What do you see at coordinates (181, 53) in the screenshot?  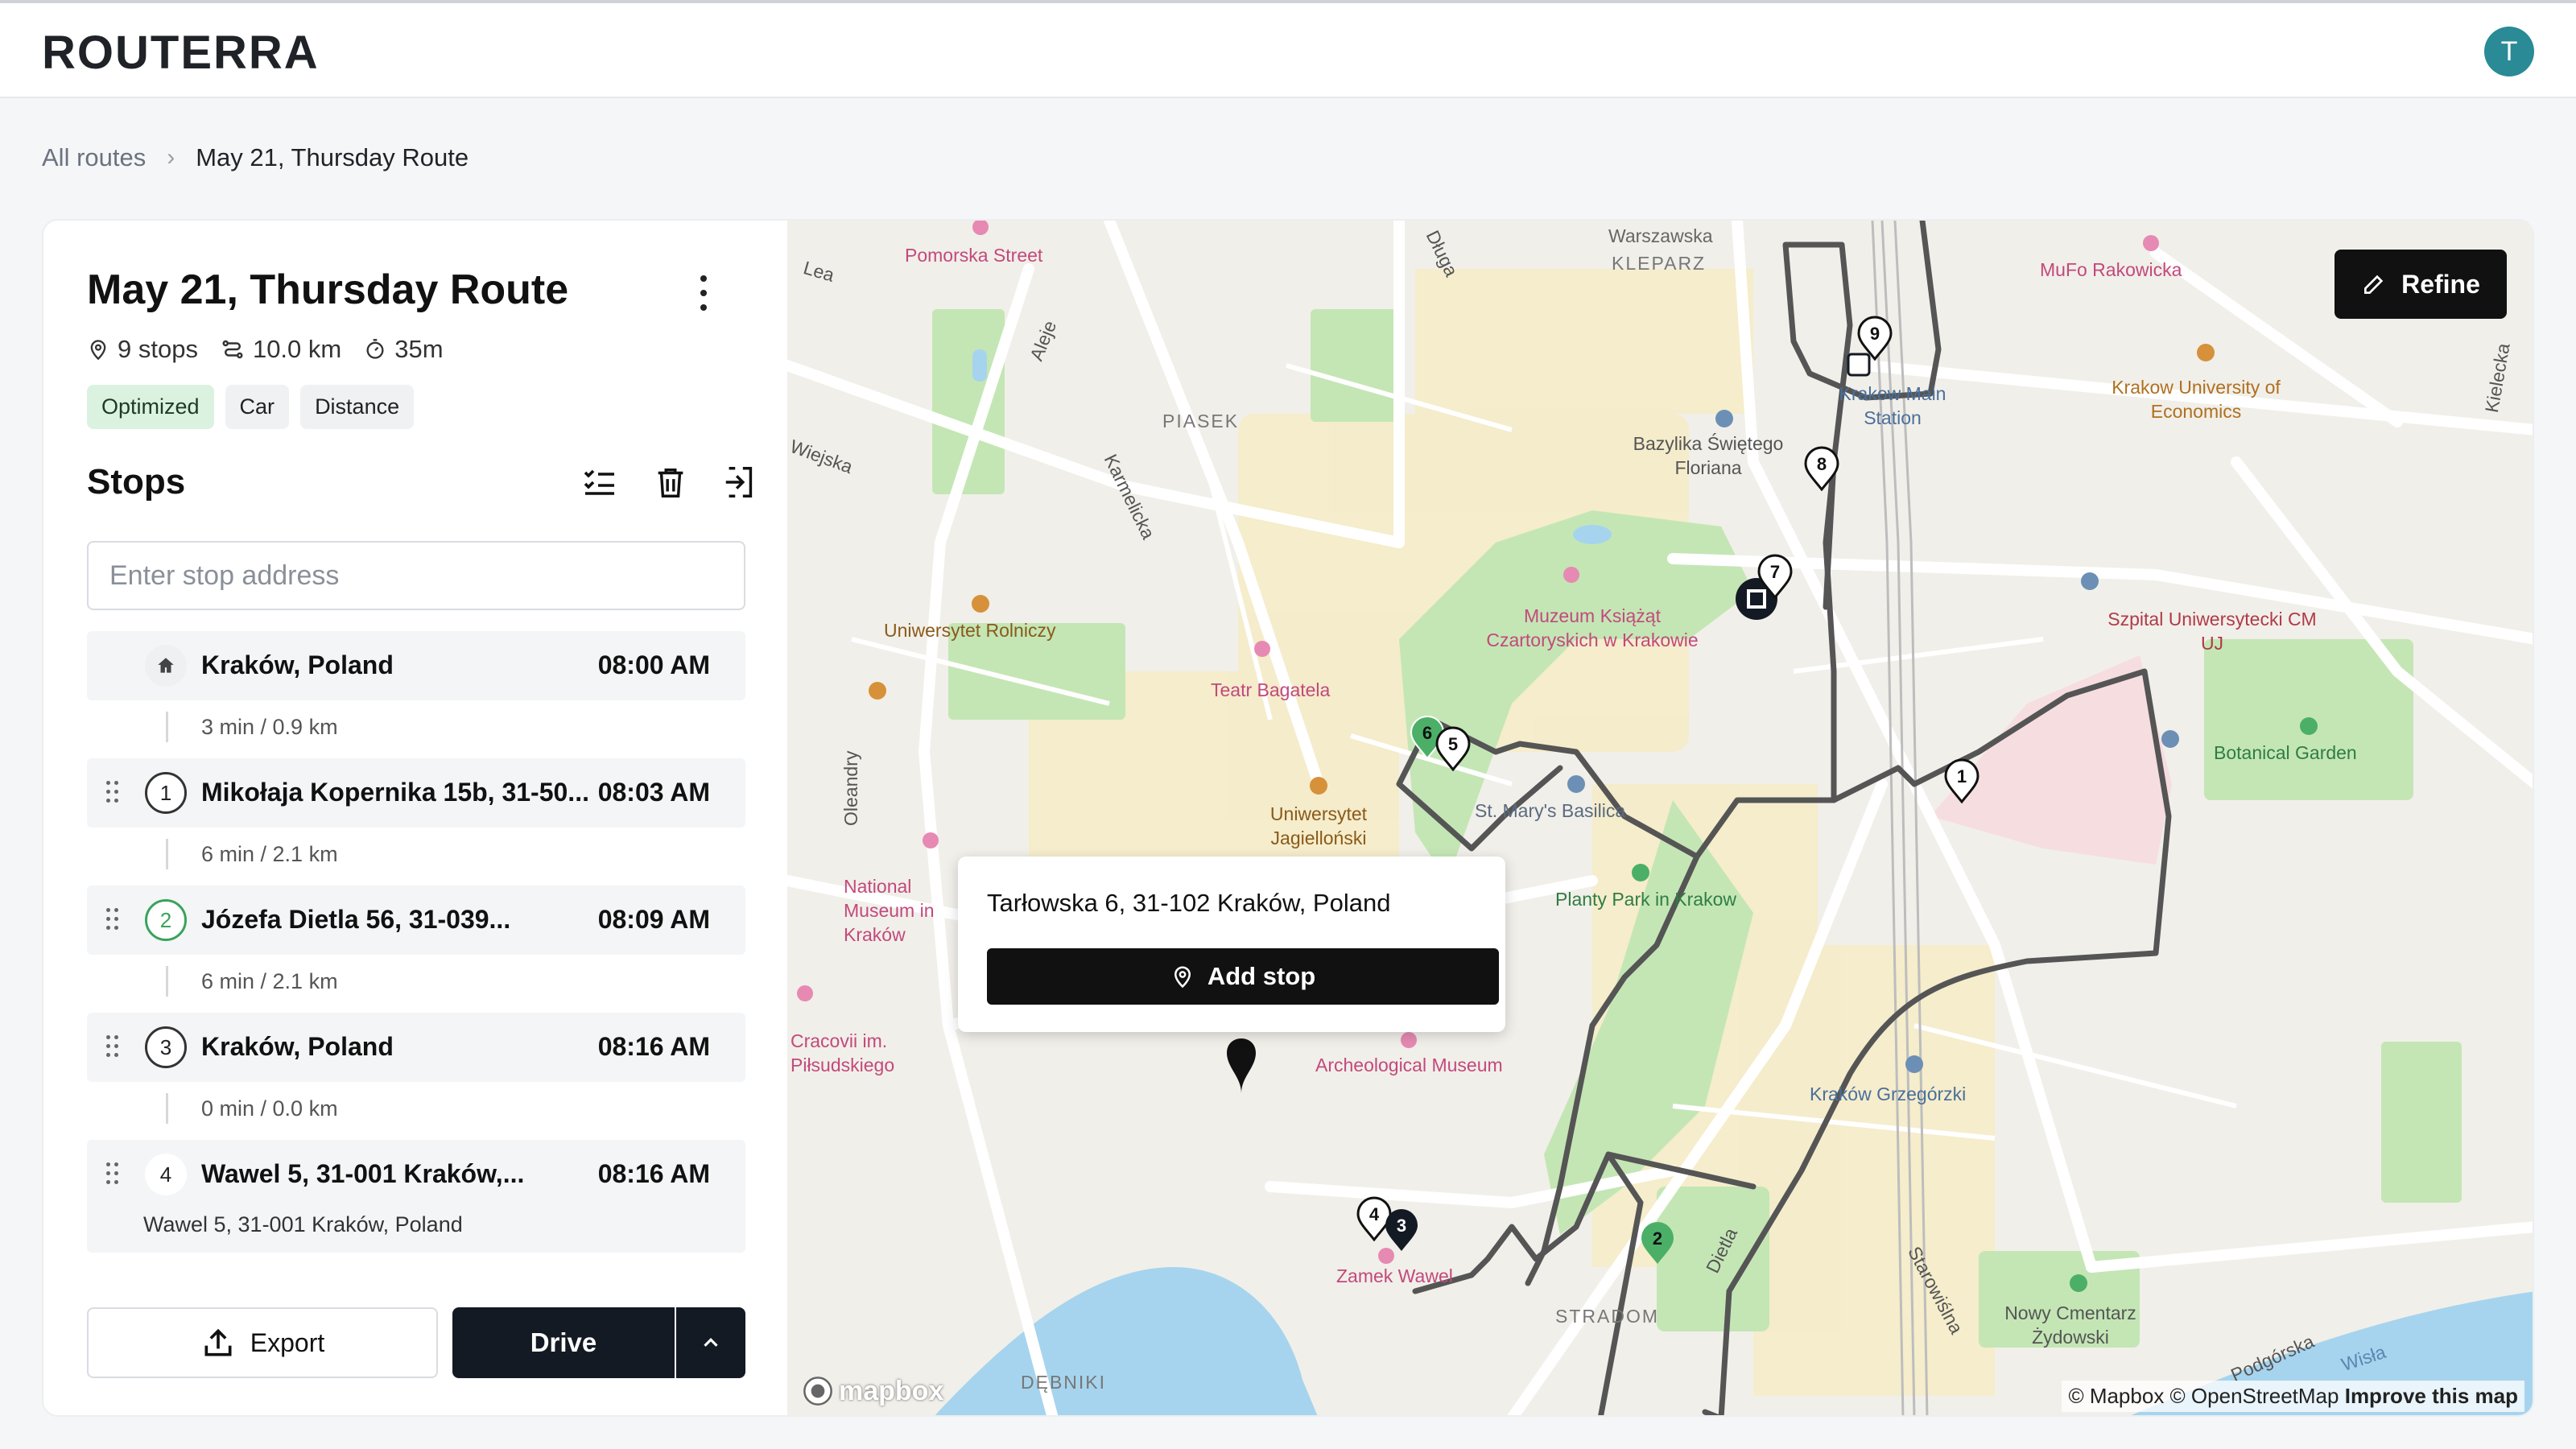 I see `app-logo: ROUTERRA` at bounding box center [181, 53].